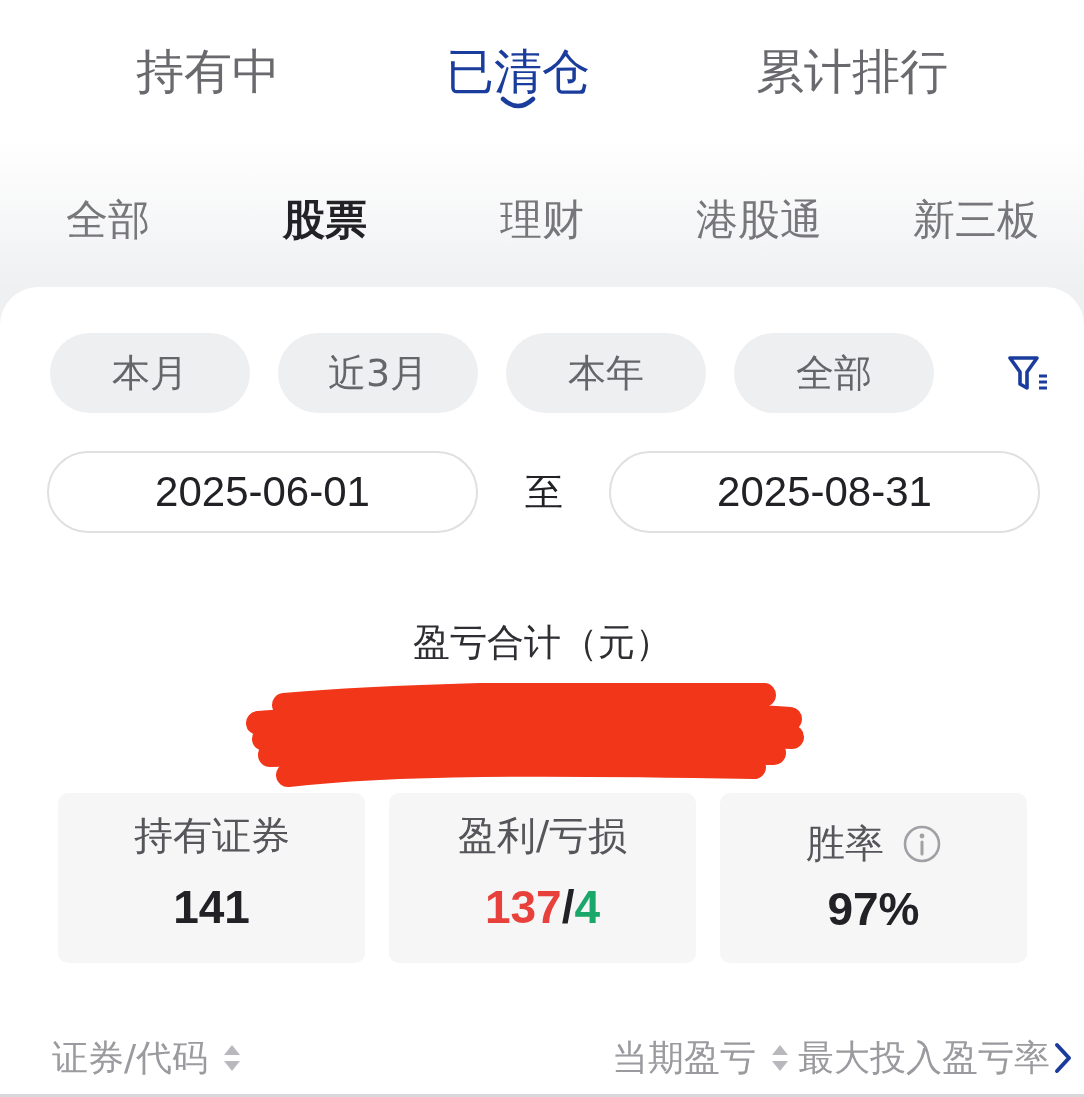 The width and height of the screenshot is (1084, 1097). Describe the element at coordinates (852, 71) in the screenshot. I see `top-tab: 累计排行` at that location.